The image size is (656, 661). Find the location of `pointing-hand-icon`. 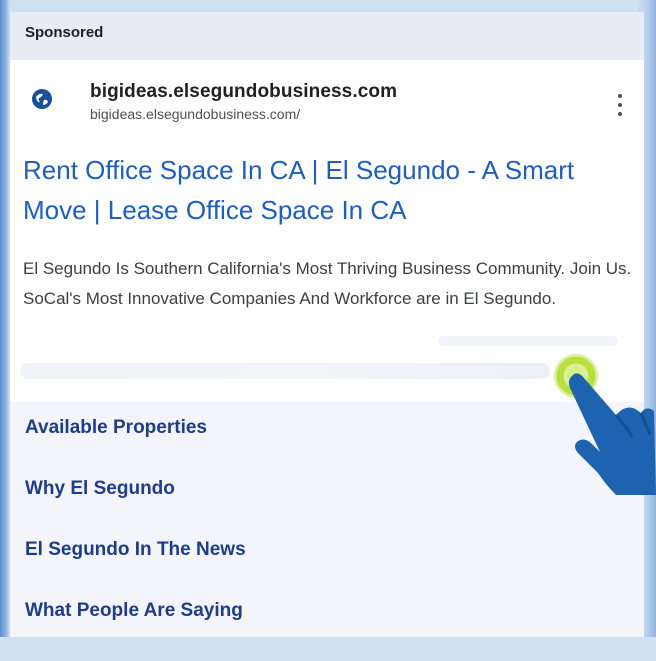

pointing-hand-icon is located at coordinates (597, 420).